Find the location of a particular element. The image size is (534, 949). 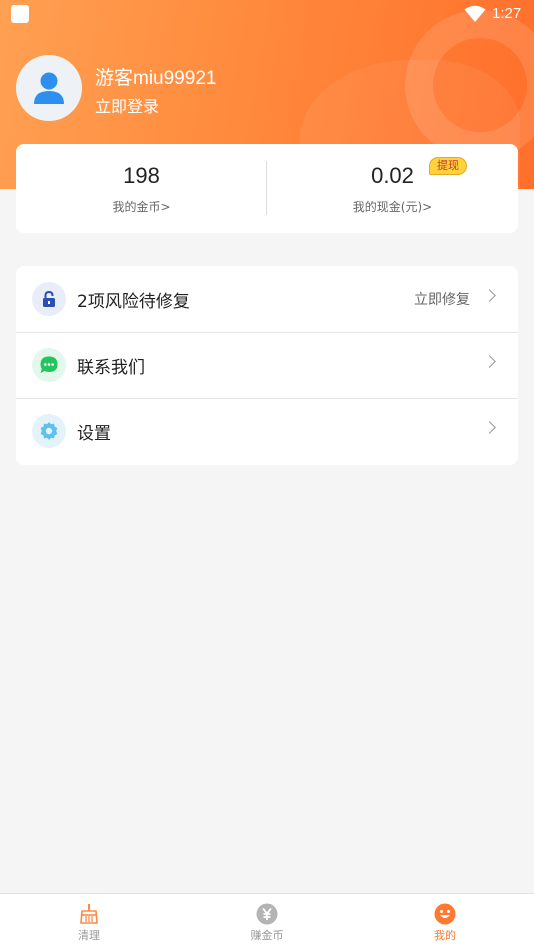

avatar is located at coordinates (49, 88).